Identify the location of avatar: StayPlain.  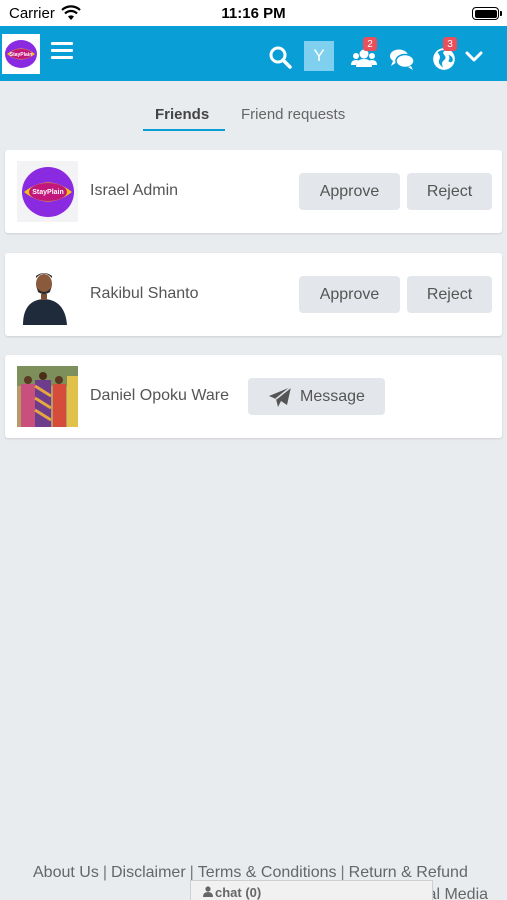
(47, 191).